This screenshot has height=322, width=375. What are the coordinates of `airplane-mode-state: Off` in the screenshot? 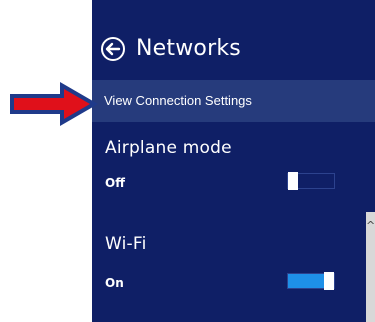 It's located at (115, 183).